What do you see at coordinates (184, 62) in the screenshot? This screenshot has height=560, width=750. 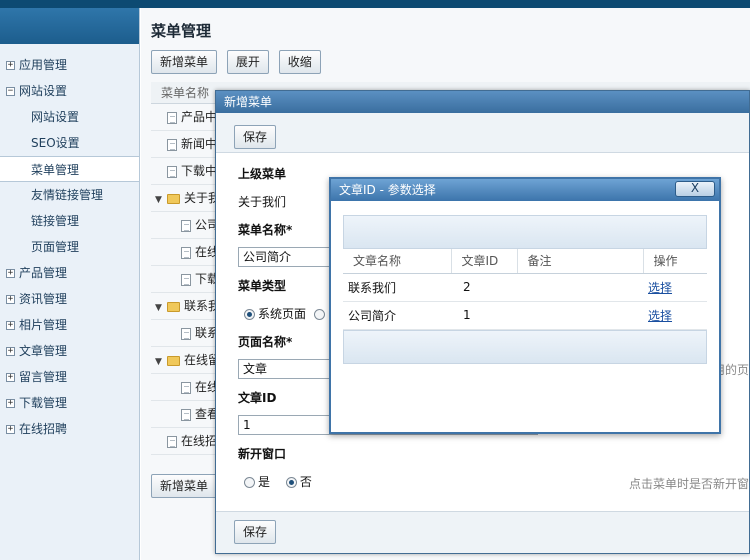 I see `add-menu-button: 新增菜单` at bounding box center [184, 62].